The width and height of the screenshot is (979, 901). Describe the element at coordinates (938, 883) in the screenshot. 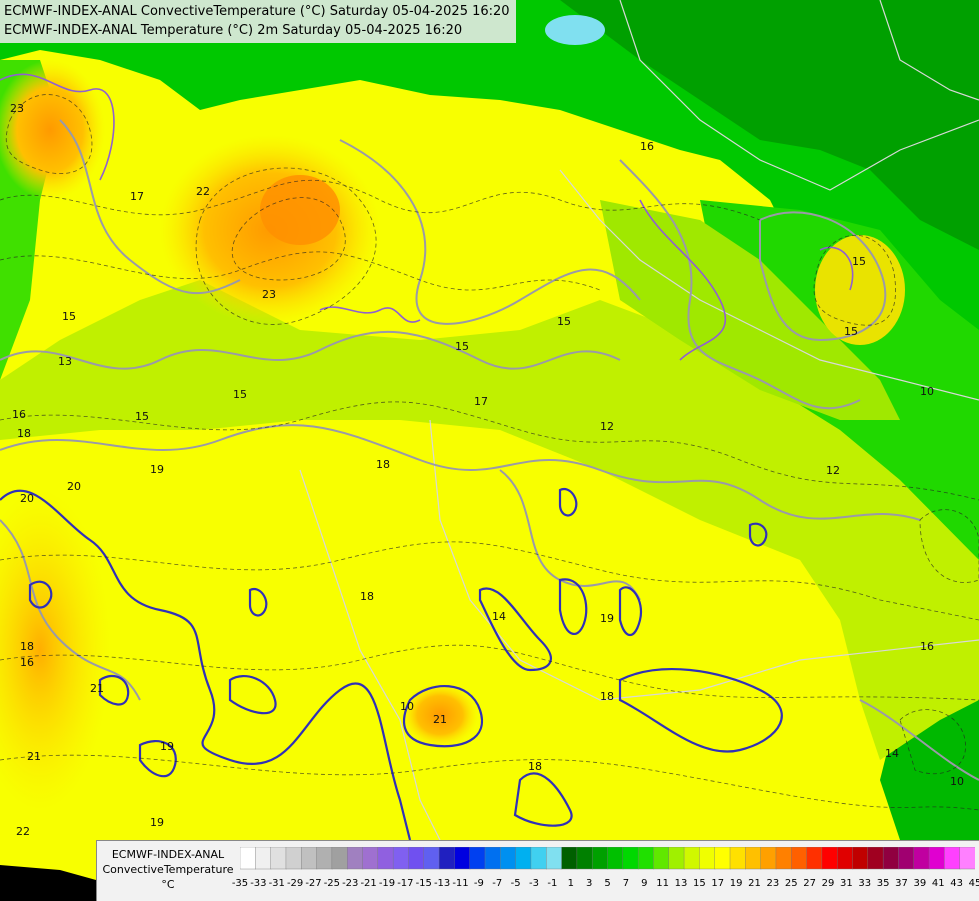

I see `legend-tick-label: 41` at that location.